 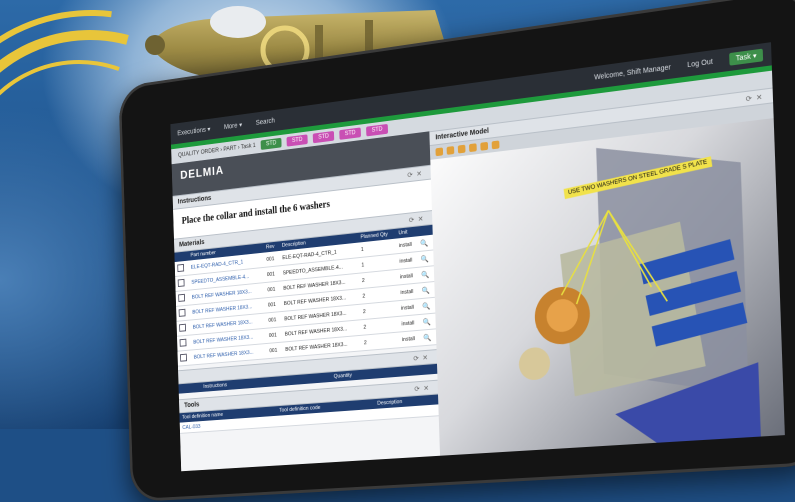 I want to click on brand-name: DELMIA, so click(x=202, y=172).